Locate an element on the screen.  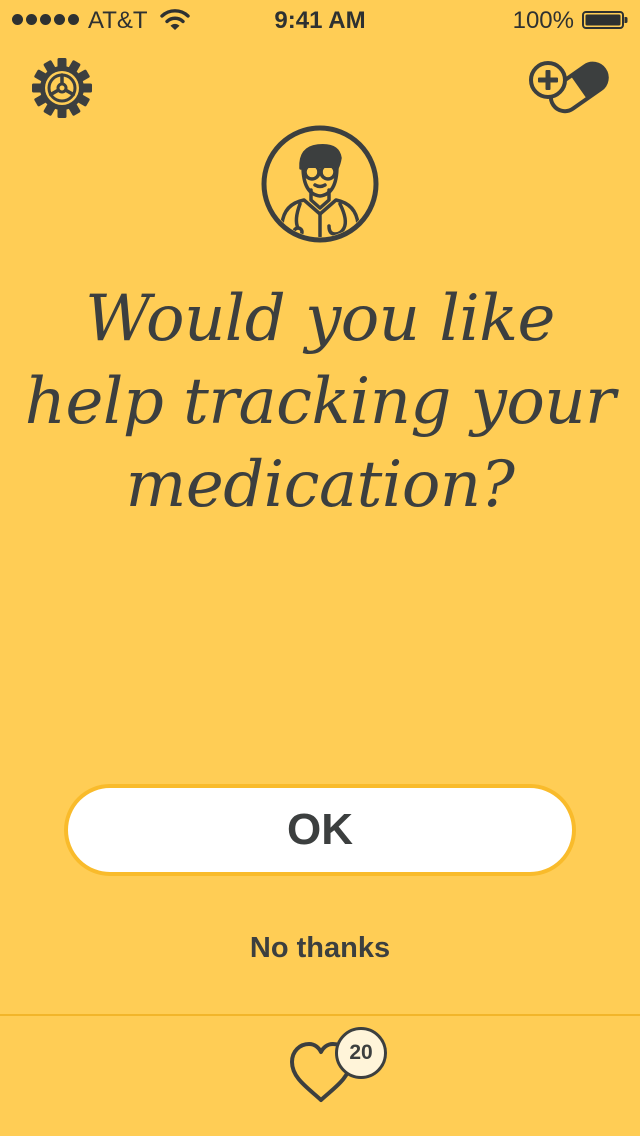
question-line-2: help tracking your is located at coordinates (320, 402).